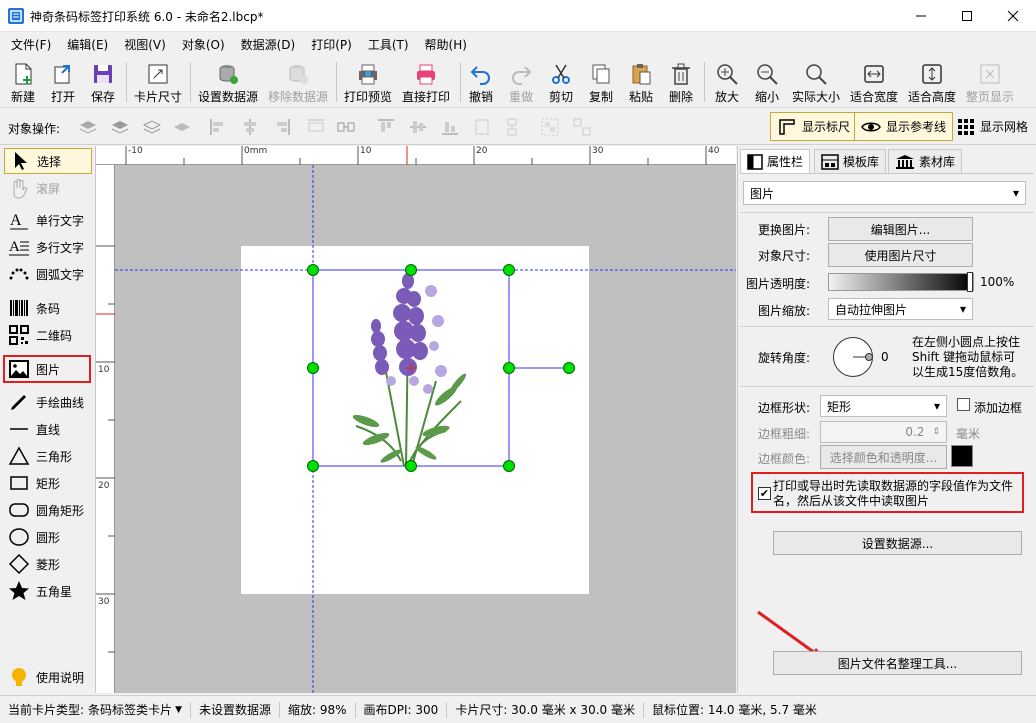 The image size is (1036, 723). I want to click on align-middle-icon, so click(418, 127).